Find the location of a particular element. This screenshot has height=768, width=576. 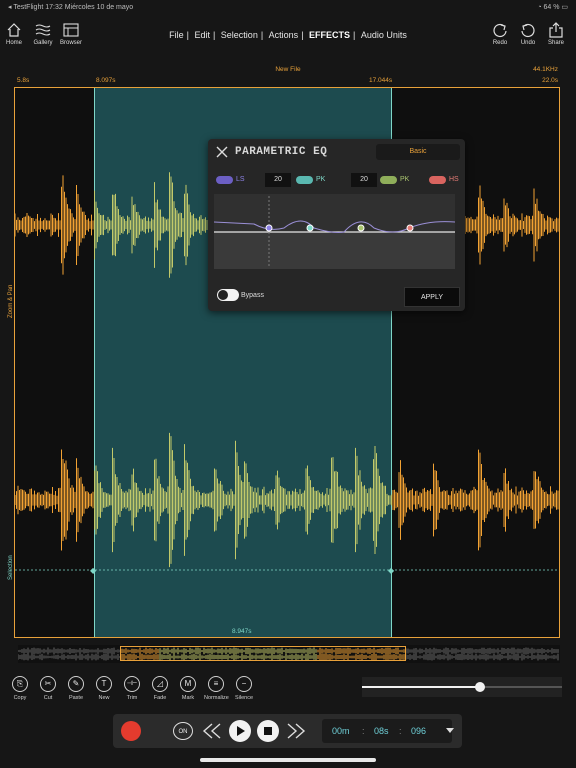

bypass-toggle is located at coordinates (228, 295).